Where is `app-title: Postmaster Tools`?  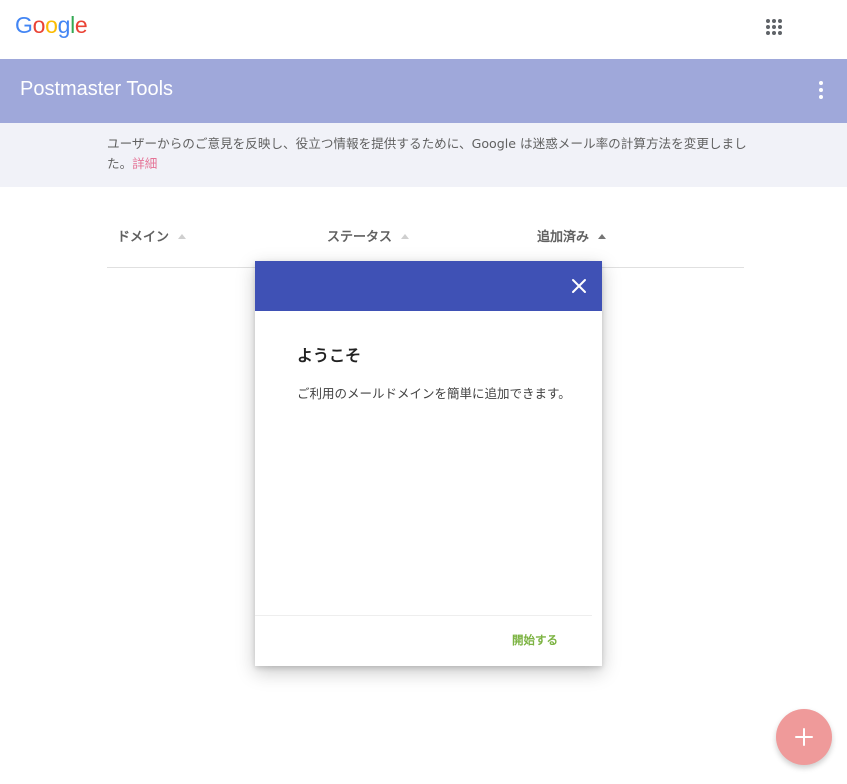 app-title: Postmaster Tools is located at coordinates (97, 89).